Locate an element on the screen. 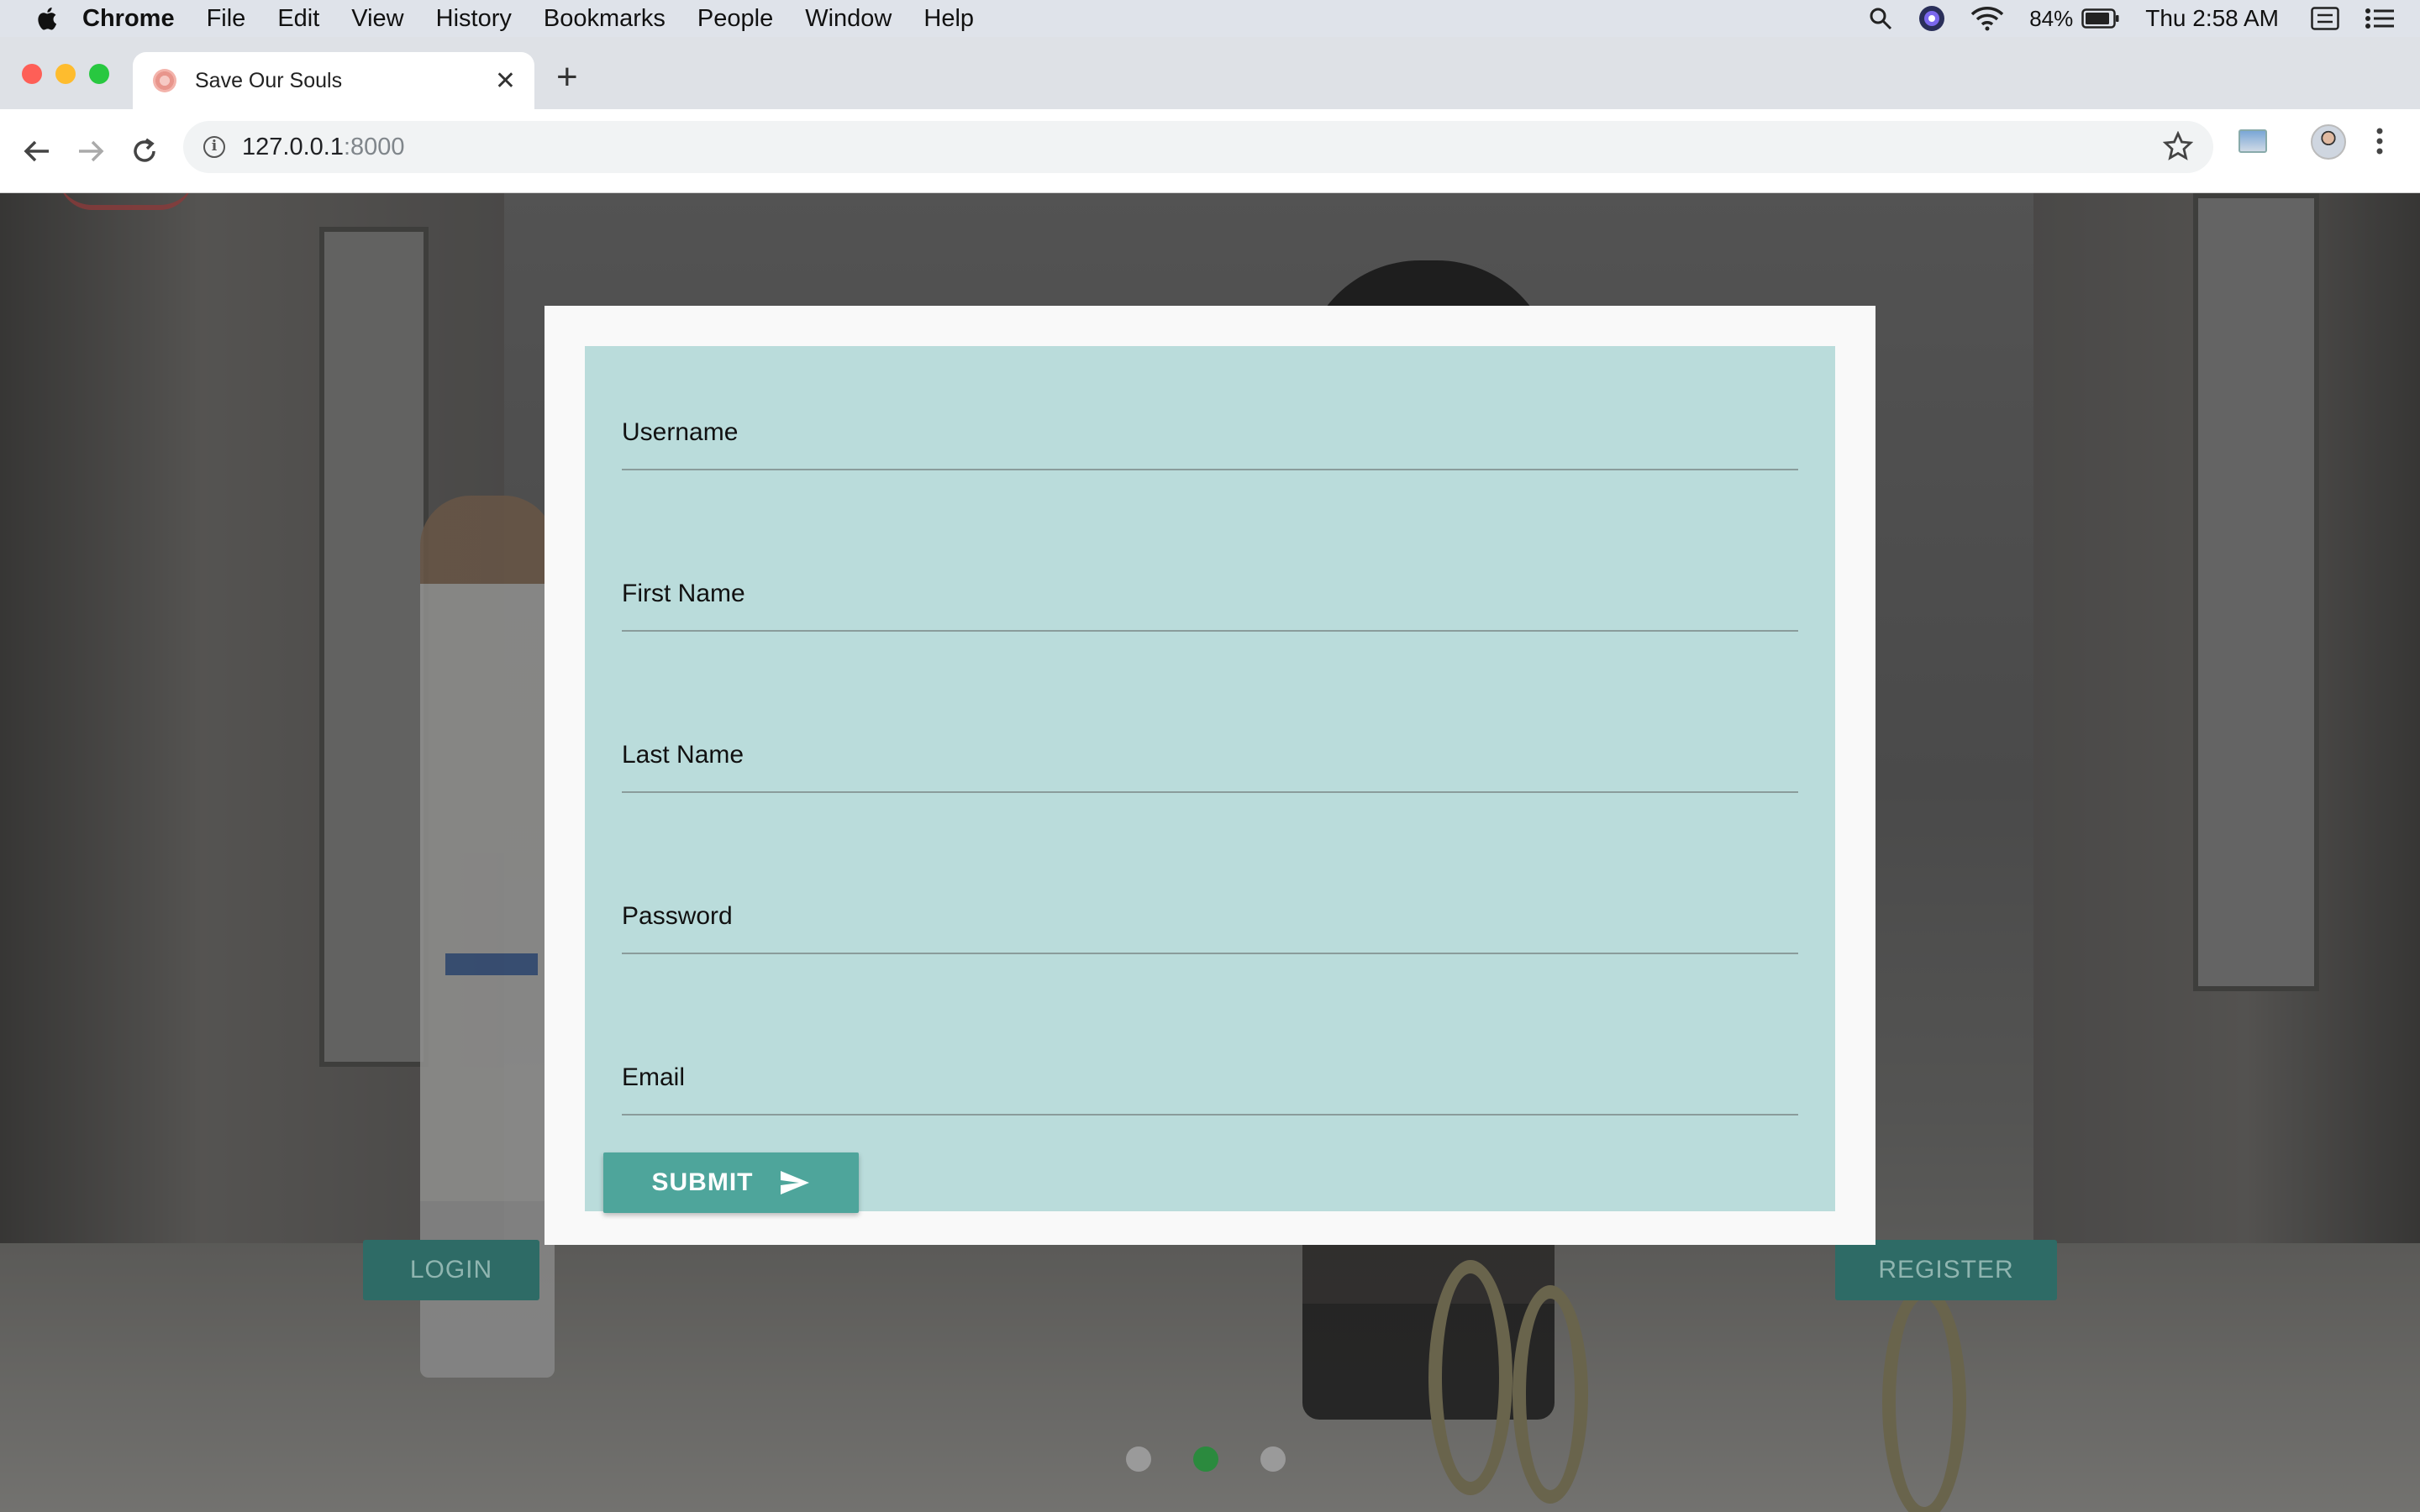 The height and width of the screenshot is (1512, 2420). url-port: :8000 is located at coordinates (374, 146).